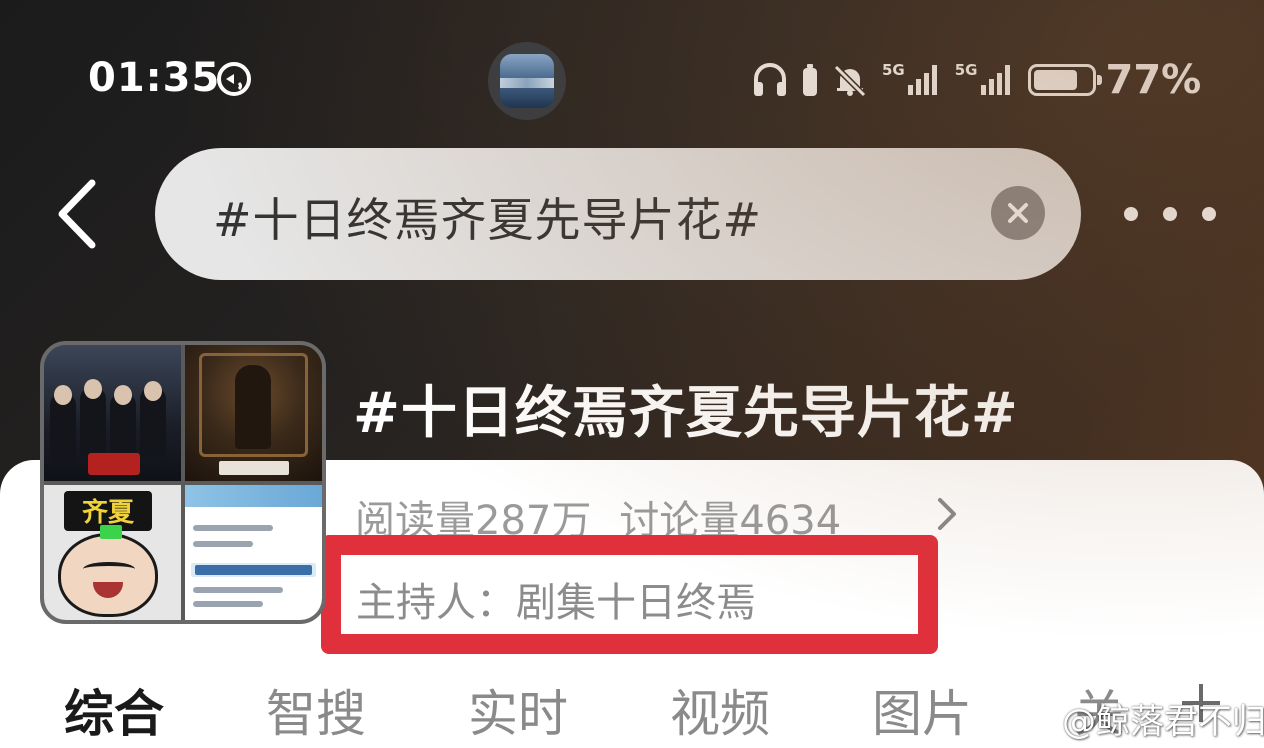 The width and height of the screenshot is (1264, 748). Describe the element at coordinates (850, 80) in the screenshot. I see `mute-bell-icon` at that location.